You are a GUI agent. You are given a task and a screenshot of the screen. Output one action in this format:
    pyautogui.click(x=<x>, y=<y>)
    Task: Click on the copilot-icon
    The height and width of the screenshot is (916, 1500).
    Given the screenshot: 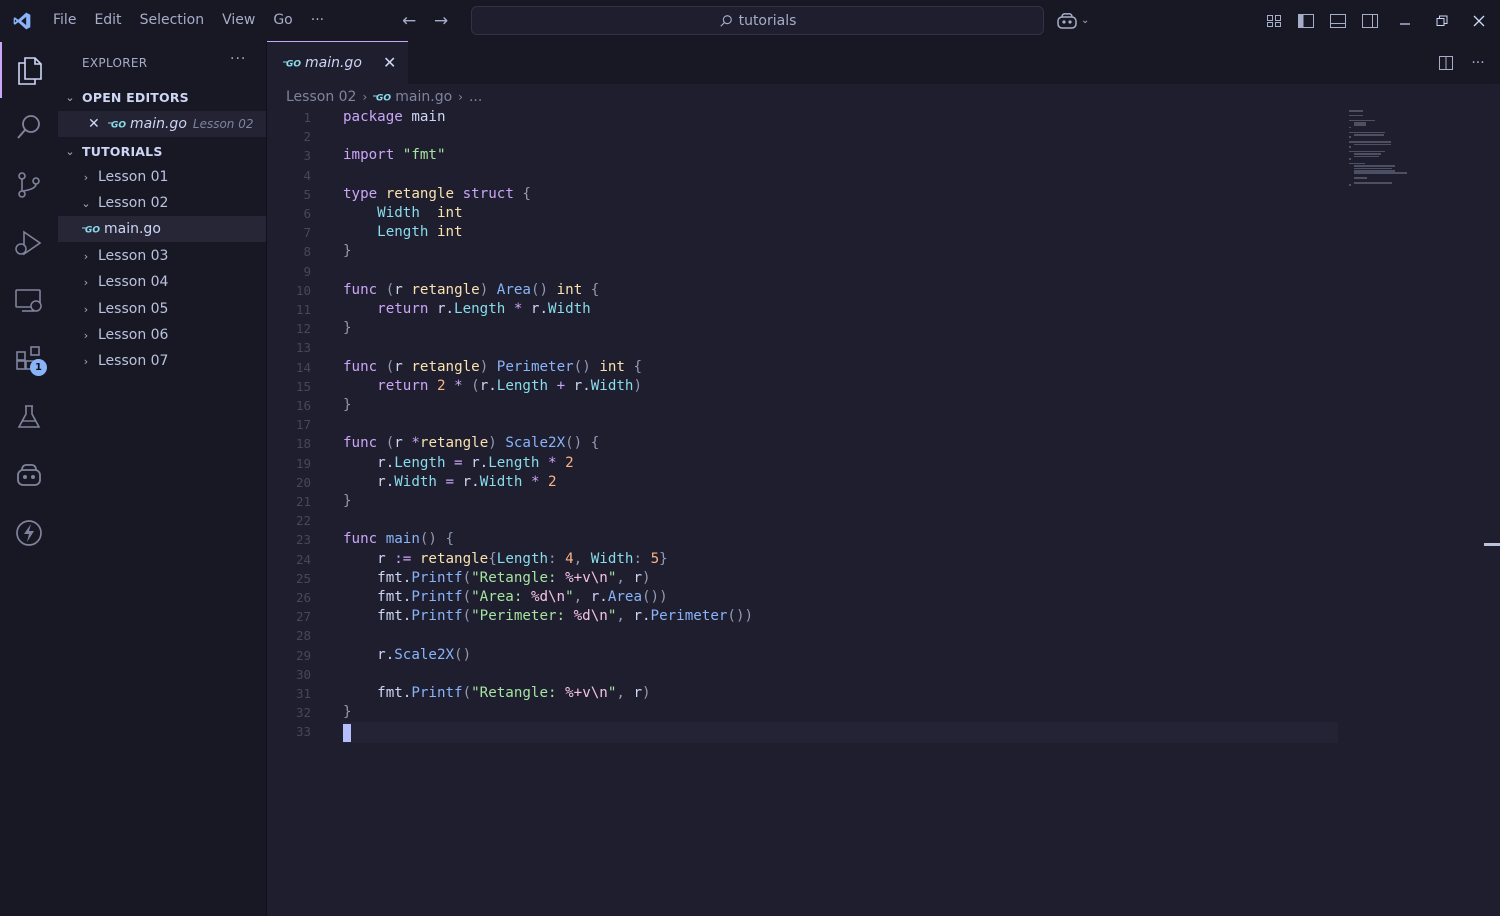 What is the action you would take?
    pyautogui.click(x=29, y=475)
    